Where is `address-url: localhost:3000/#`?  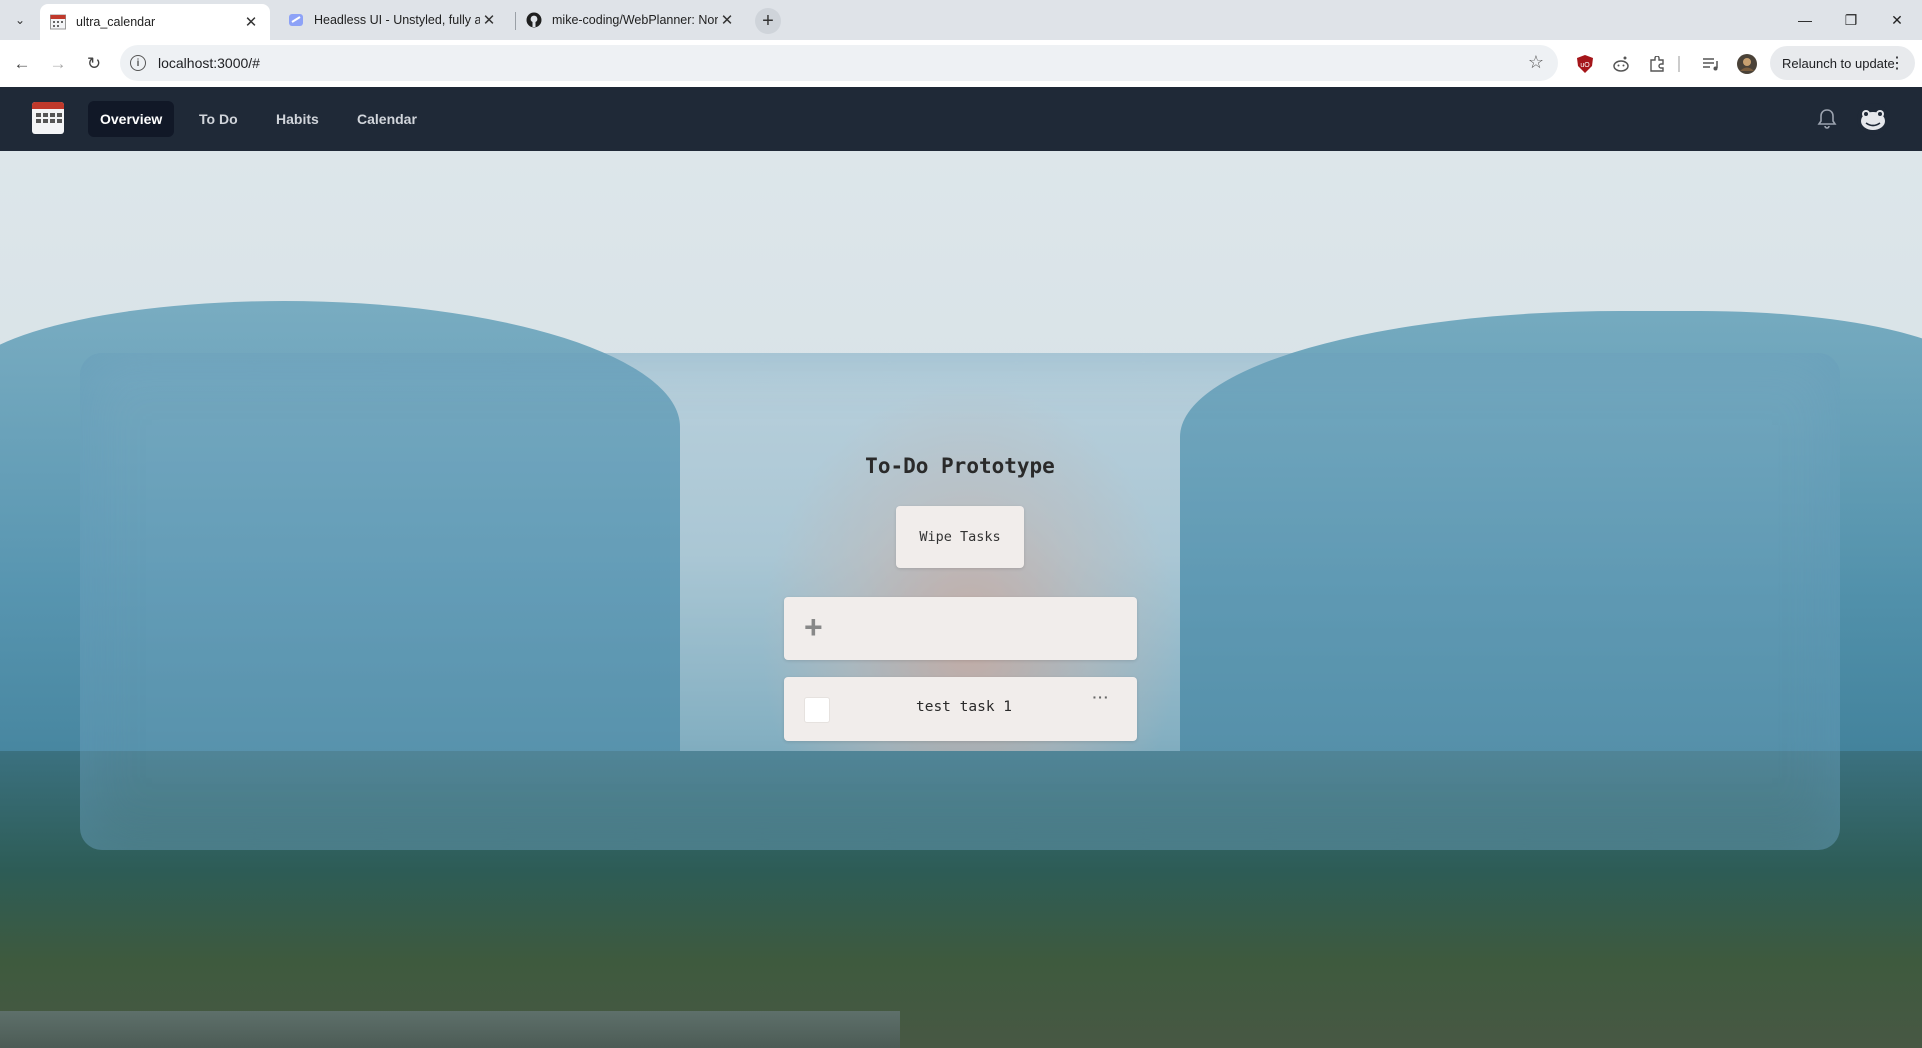 address-url: localhost:3000/# is located at coordinates (209, 63).